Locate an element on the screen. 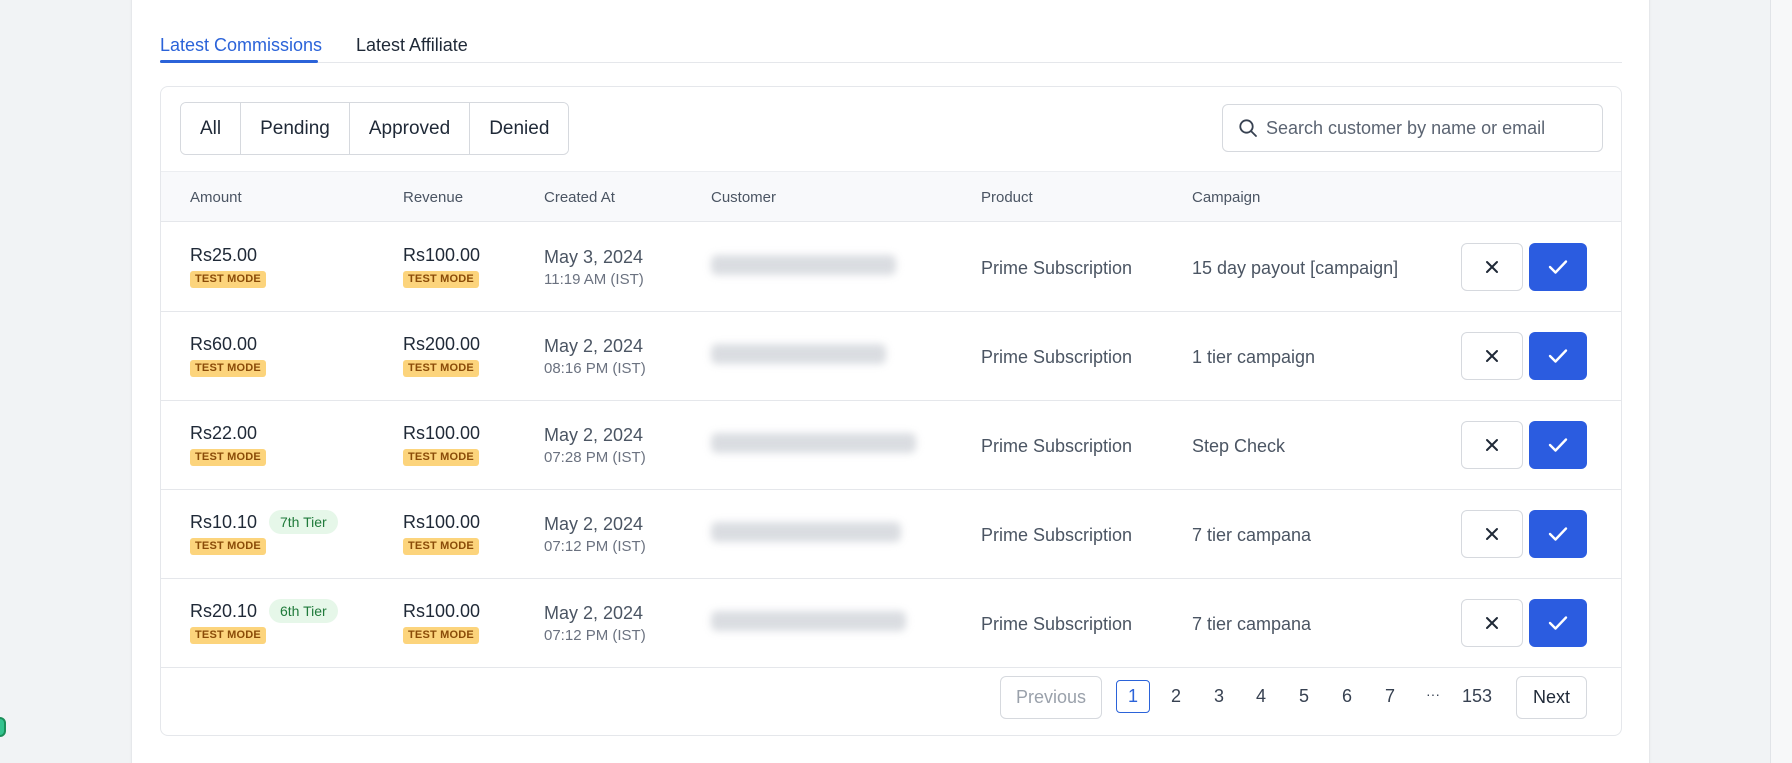 This screenshot has height=763, width=1792. filter-denied-button: Denied is located at coordinates (519, 128).